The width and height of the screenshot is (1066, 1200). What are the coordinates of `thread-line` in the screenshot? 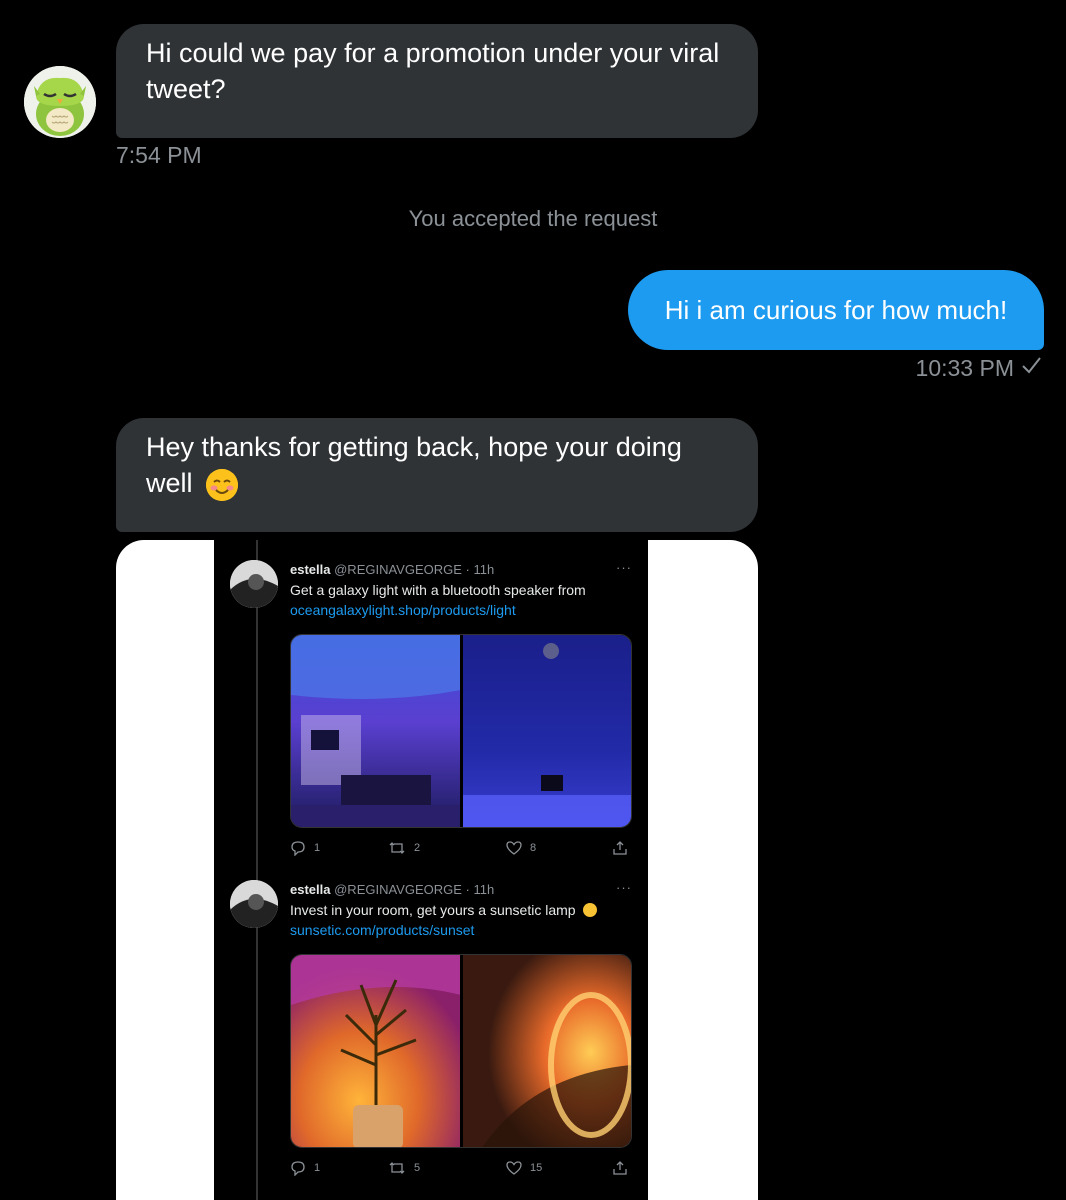 It's located at (257, 870).